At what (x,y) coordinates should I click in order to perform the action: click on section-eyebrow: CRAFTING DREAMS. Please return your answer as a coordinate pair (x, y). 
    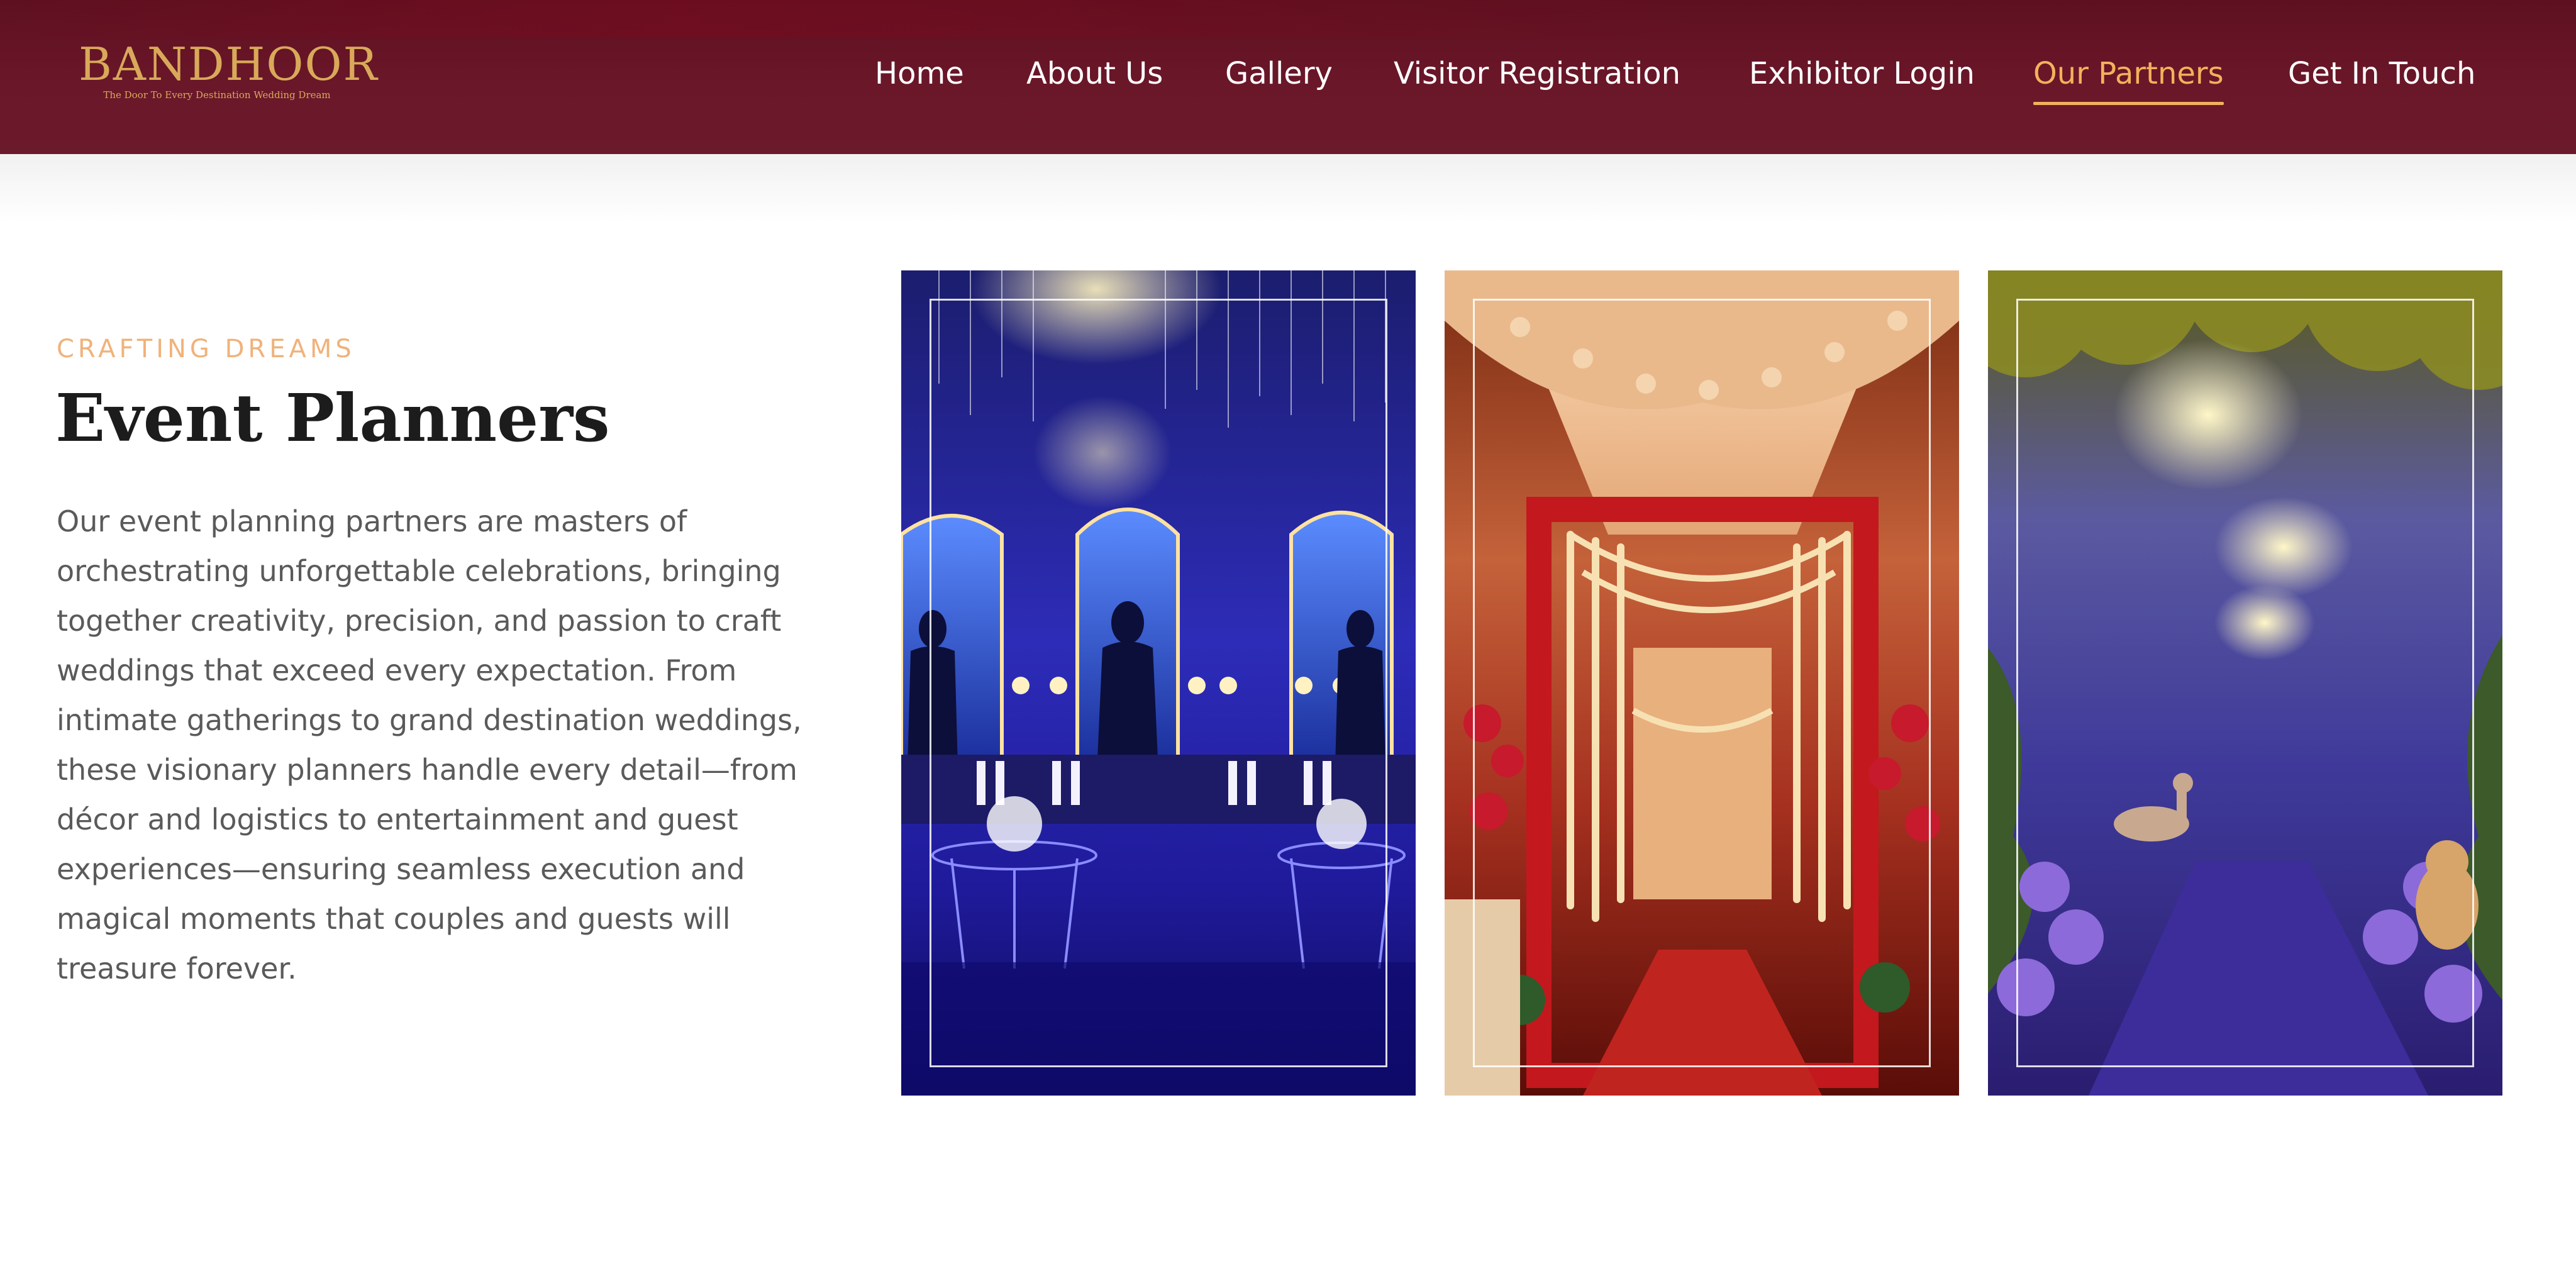
    Looking at the image, I should click on (206, 349).